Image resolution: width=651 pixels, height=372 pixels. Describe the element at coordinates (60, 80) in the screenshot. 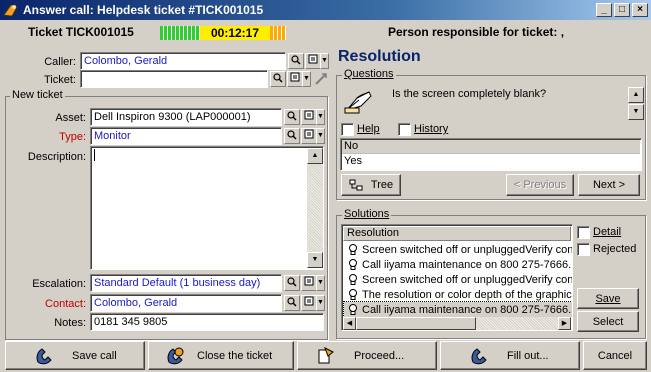

I see `ticket-label: Ticket:` at that location.